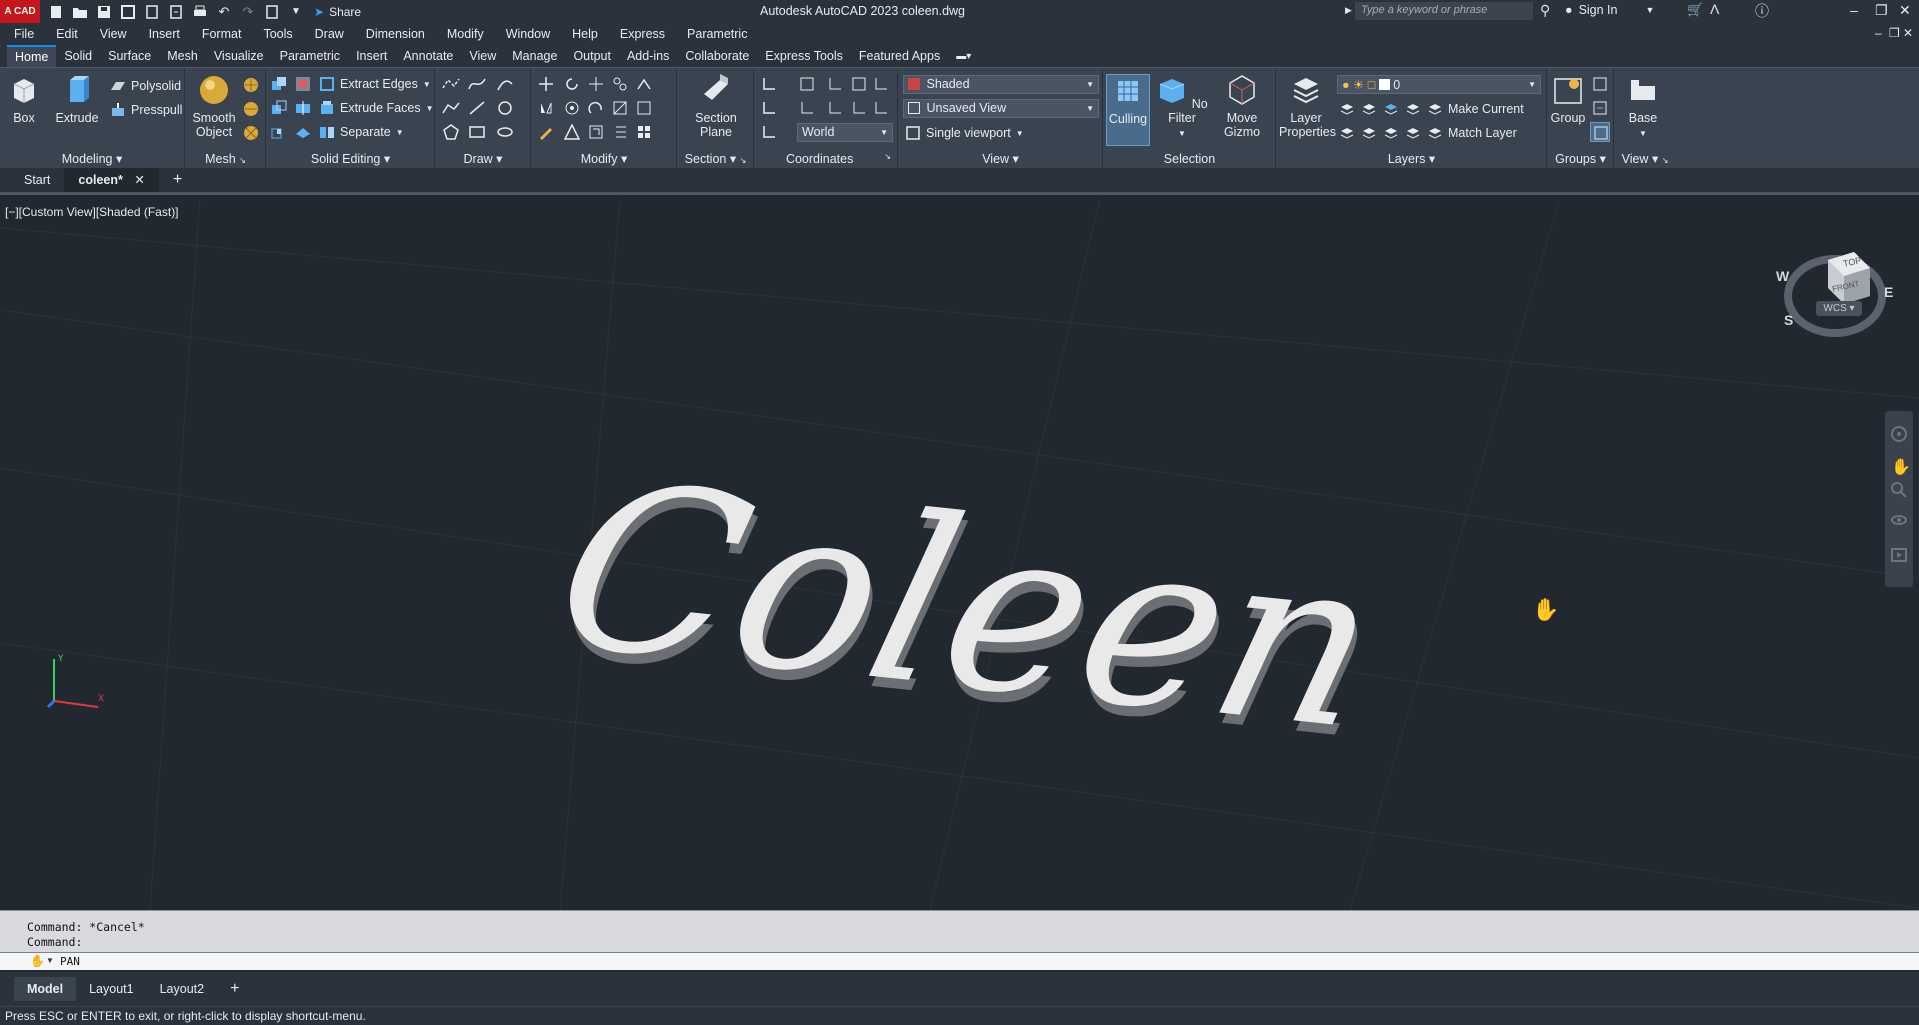 This screenshot has height=1025, width=1919. I want to click on culling-button: Culling, so click(1128, 110).